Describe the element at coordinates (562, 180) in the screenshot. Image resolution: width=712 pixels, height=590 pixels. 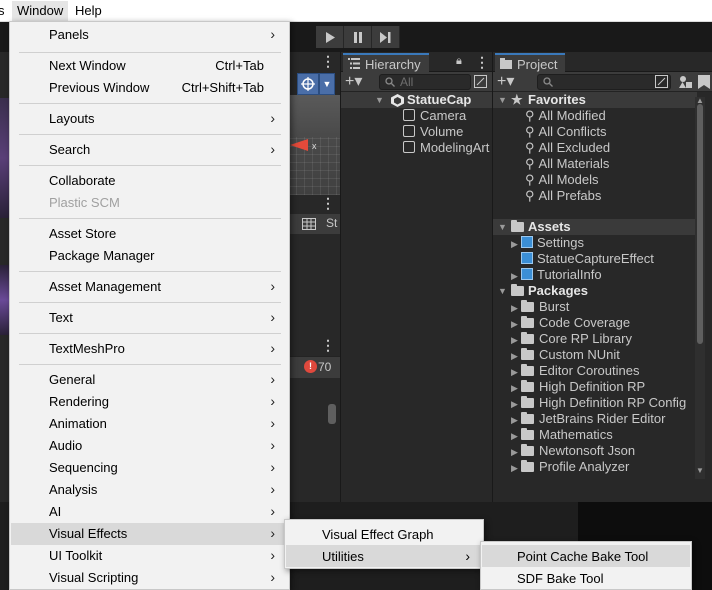
I see `favorite-item: ⚲ All Models` at that location.